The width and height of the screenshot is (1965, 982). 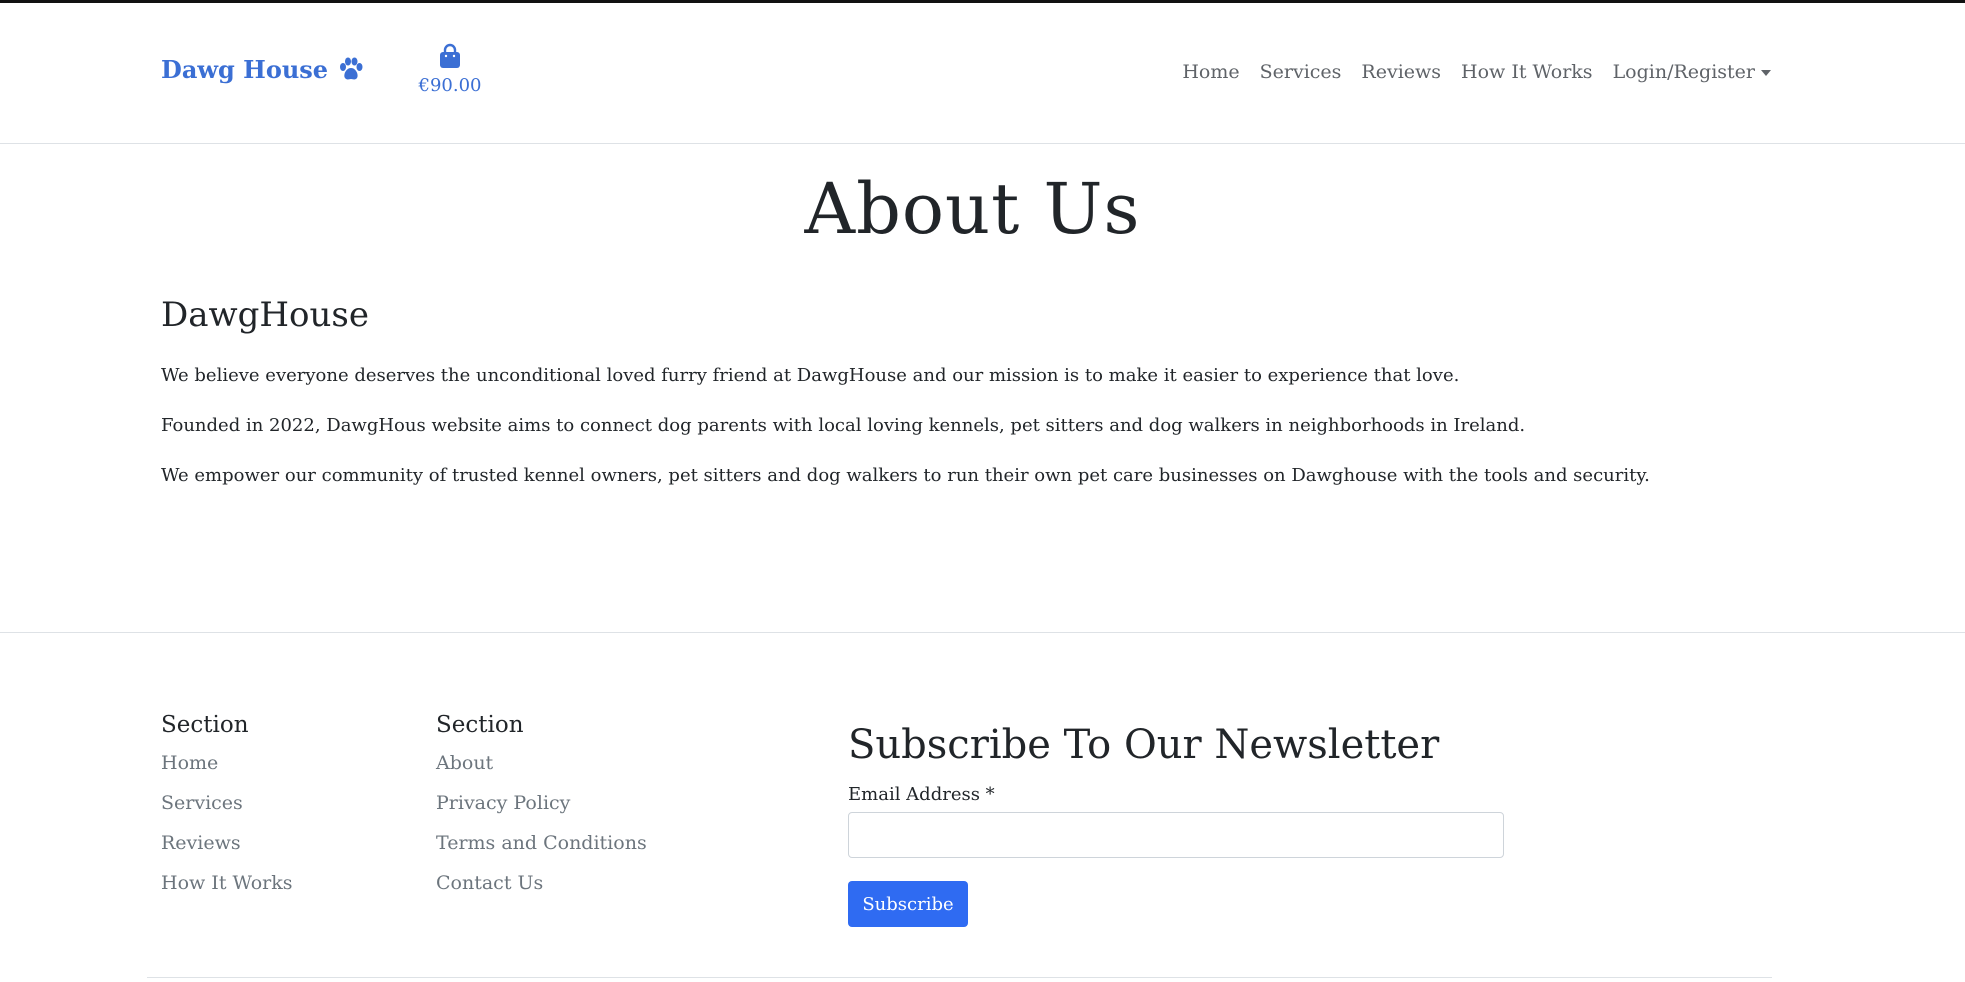 I want to click on email-field, so click(x=1176, y=835).